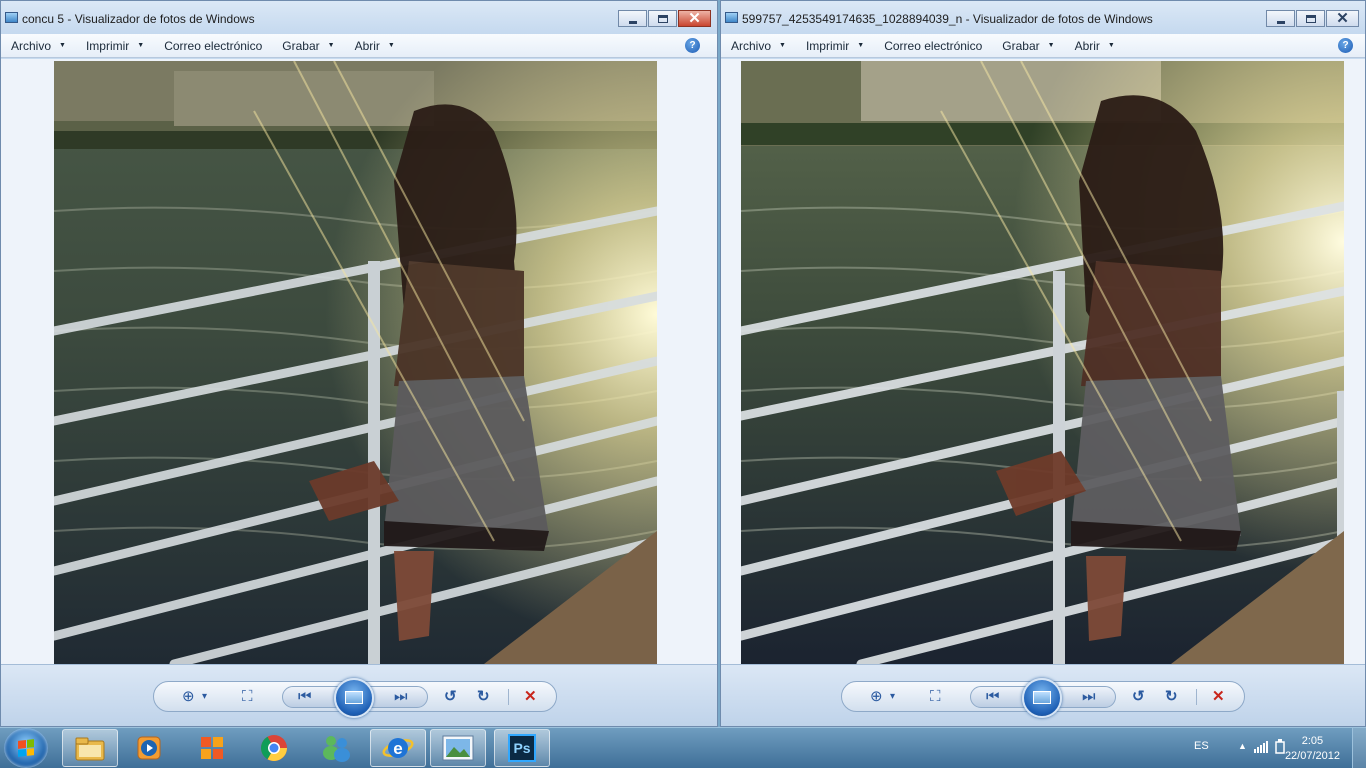 The image size is (1366, 768). What do you see at coordinates (1261, 746) in the screenshot?
I see `network-icon` at bounding box center [1261, 746].